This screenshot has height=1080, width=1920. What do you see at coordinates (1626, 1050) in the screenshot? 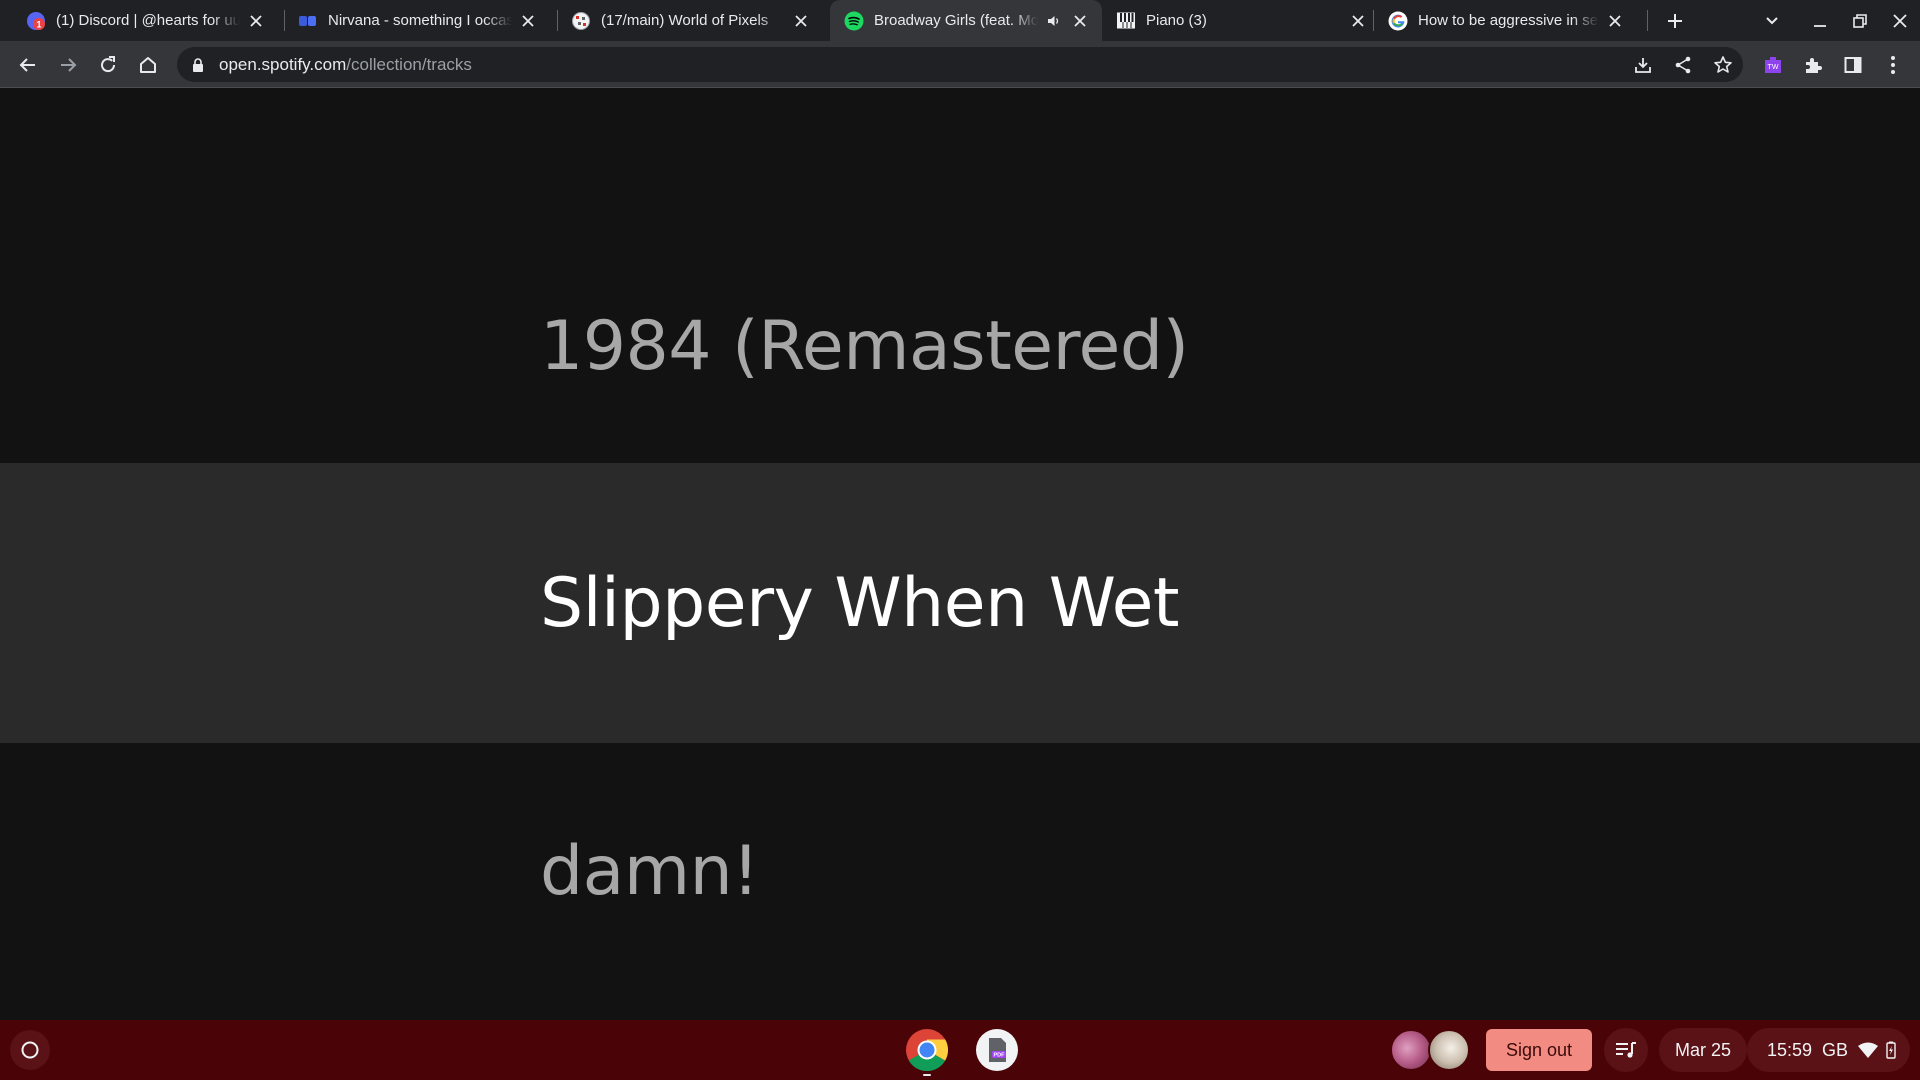
I see `media-controls-icon` at bounding box center [1626, 1050].